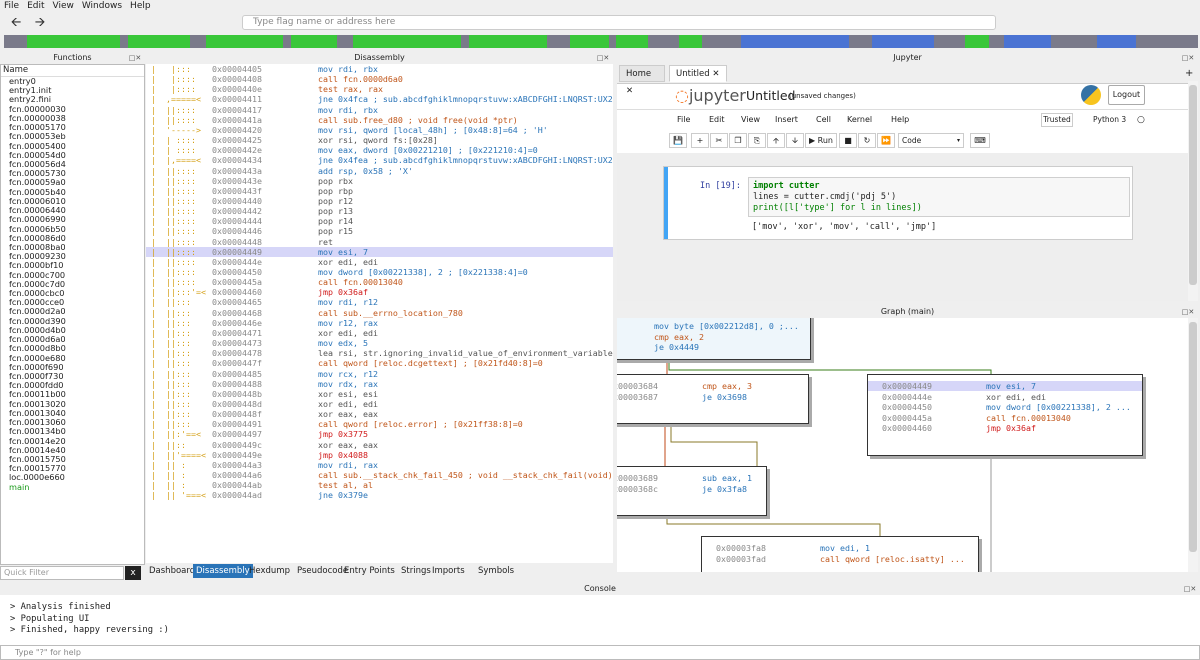  Describe the element at coordinates (76, 219) in the screenshot. I see `function-item: fcn.00006990` at that location.